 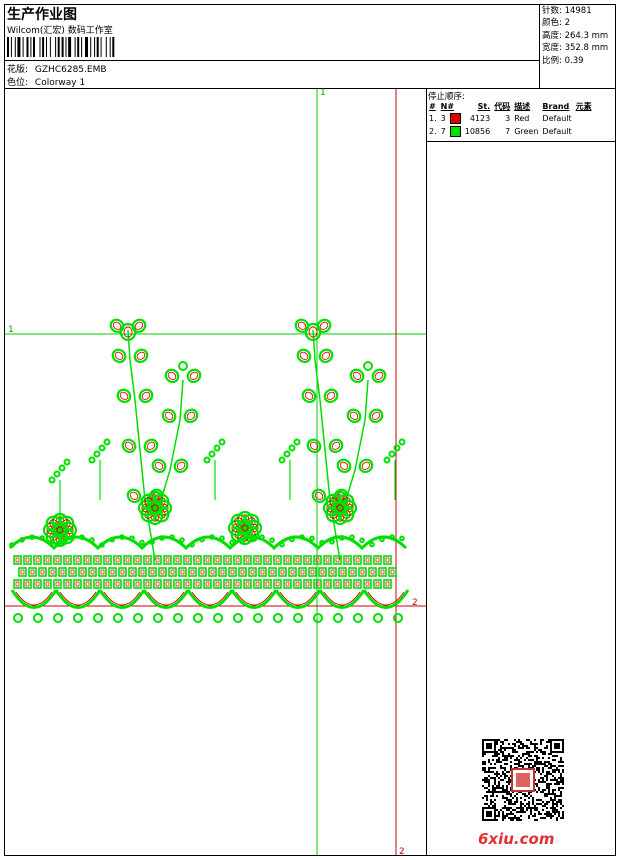 I want to click on qr-code, so click(x=523, y=780).